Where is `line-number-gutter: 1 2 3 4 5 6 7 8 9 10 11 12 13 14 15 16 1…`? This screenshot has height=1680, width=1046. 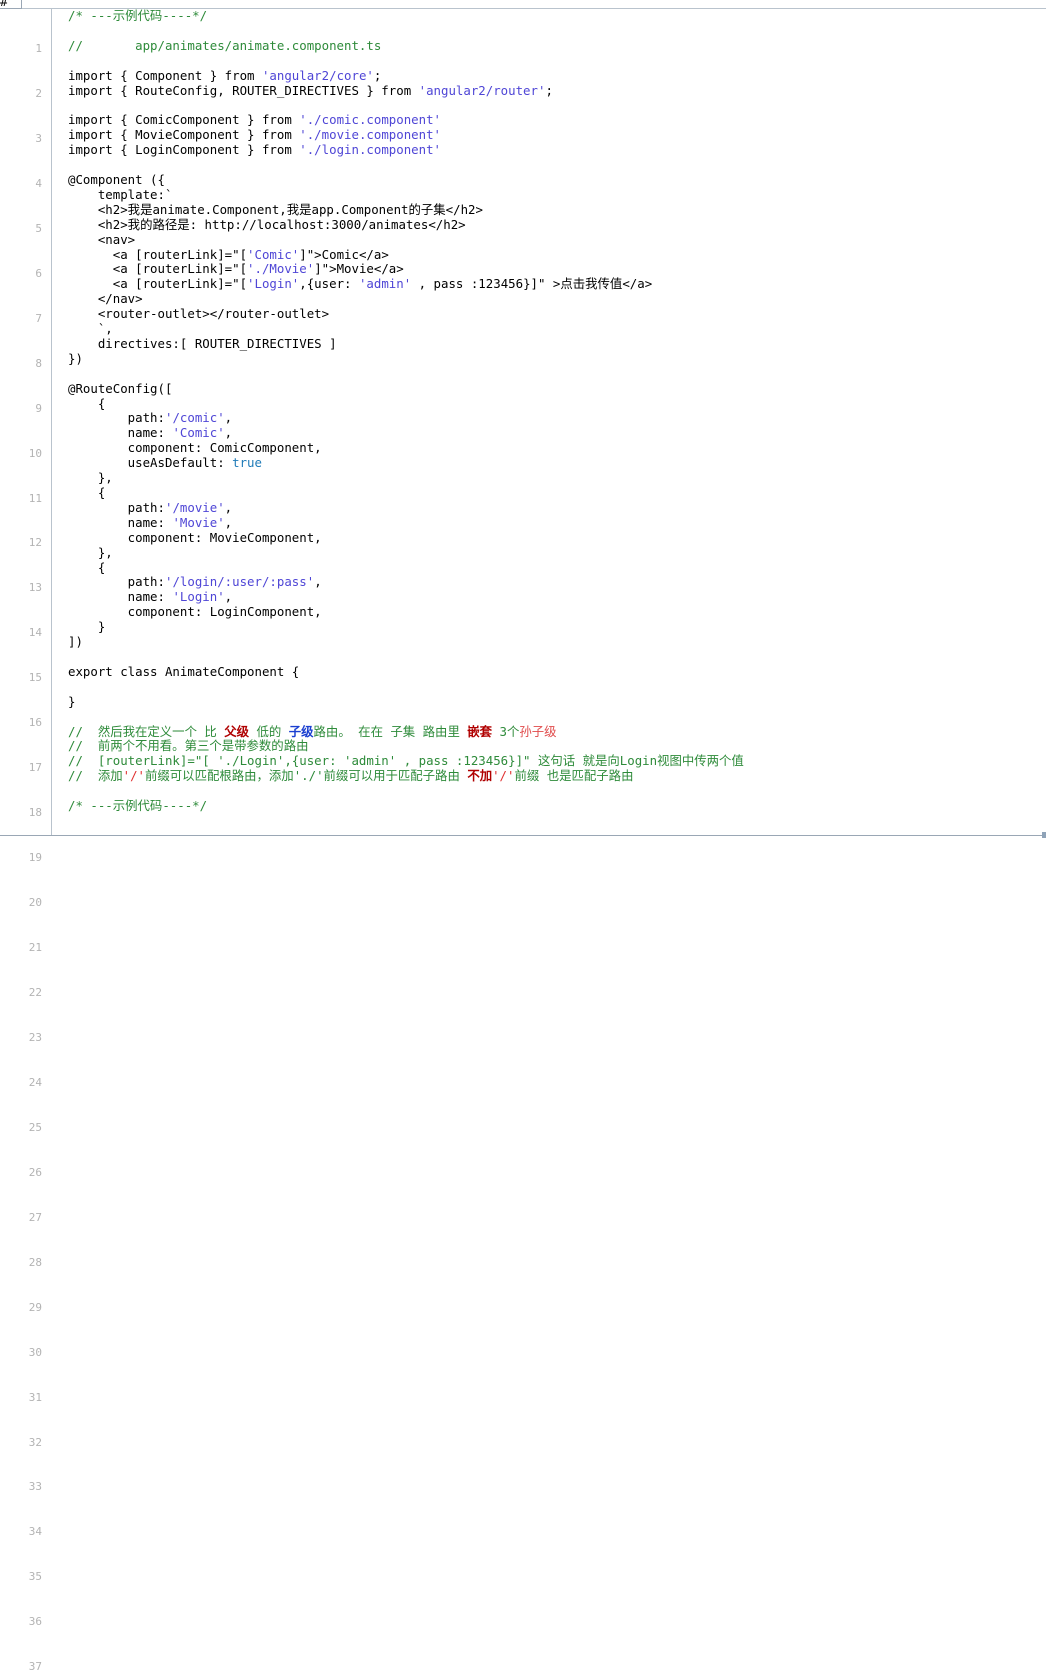 line-number-gutter: 1 2 3 4 5 6 7 8 9 10 11 12 13 14 15 16 1… is located at coordinates (26, 841).